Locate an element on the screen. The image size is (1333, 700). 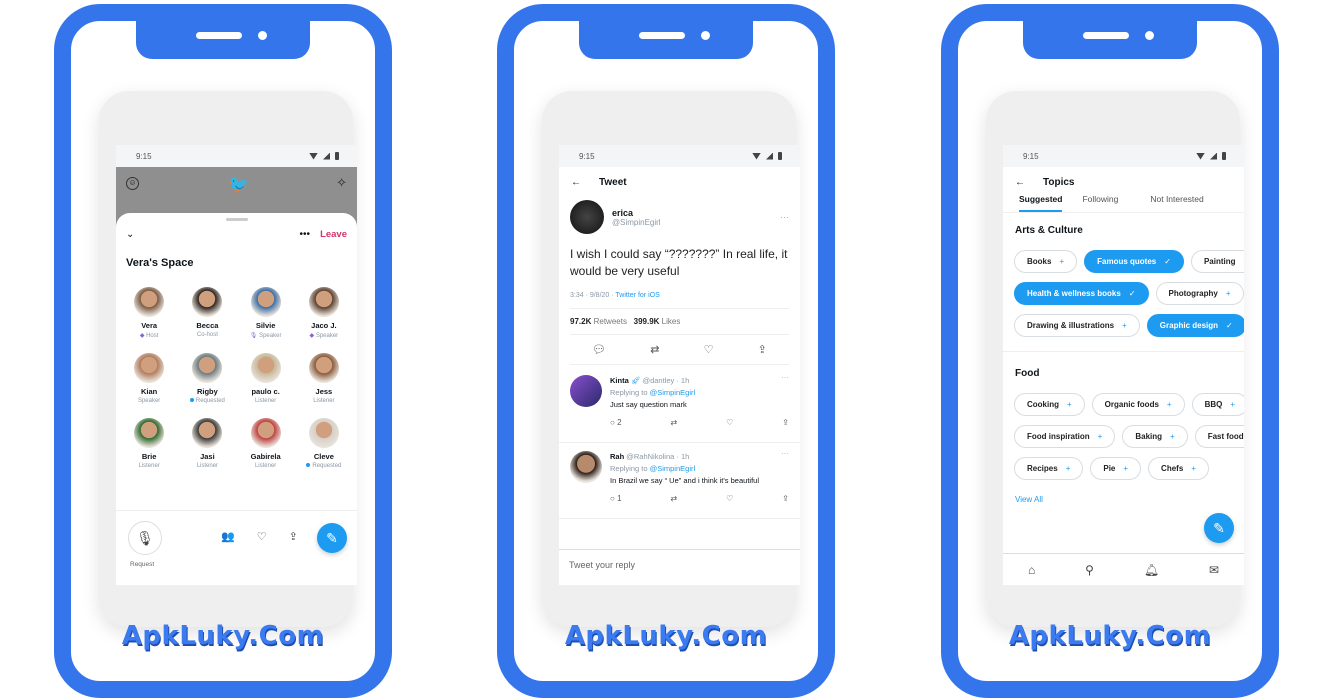
participant: Jasi Listener is located at coordinates (207, 443).